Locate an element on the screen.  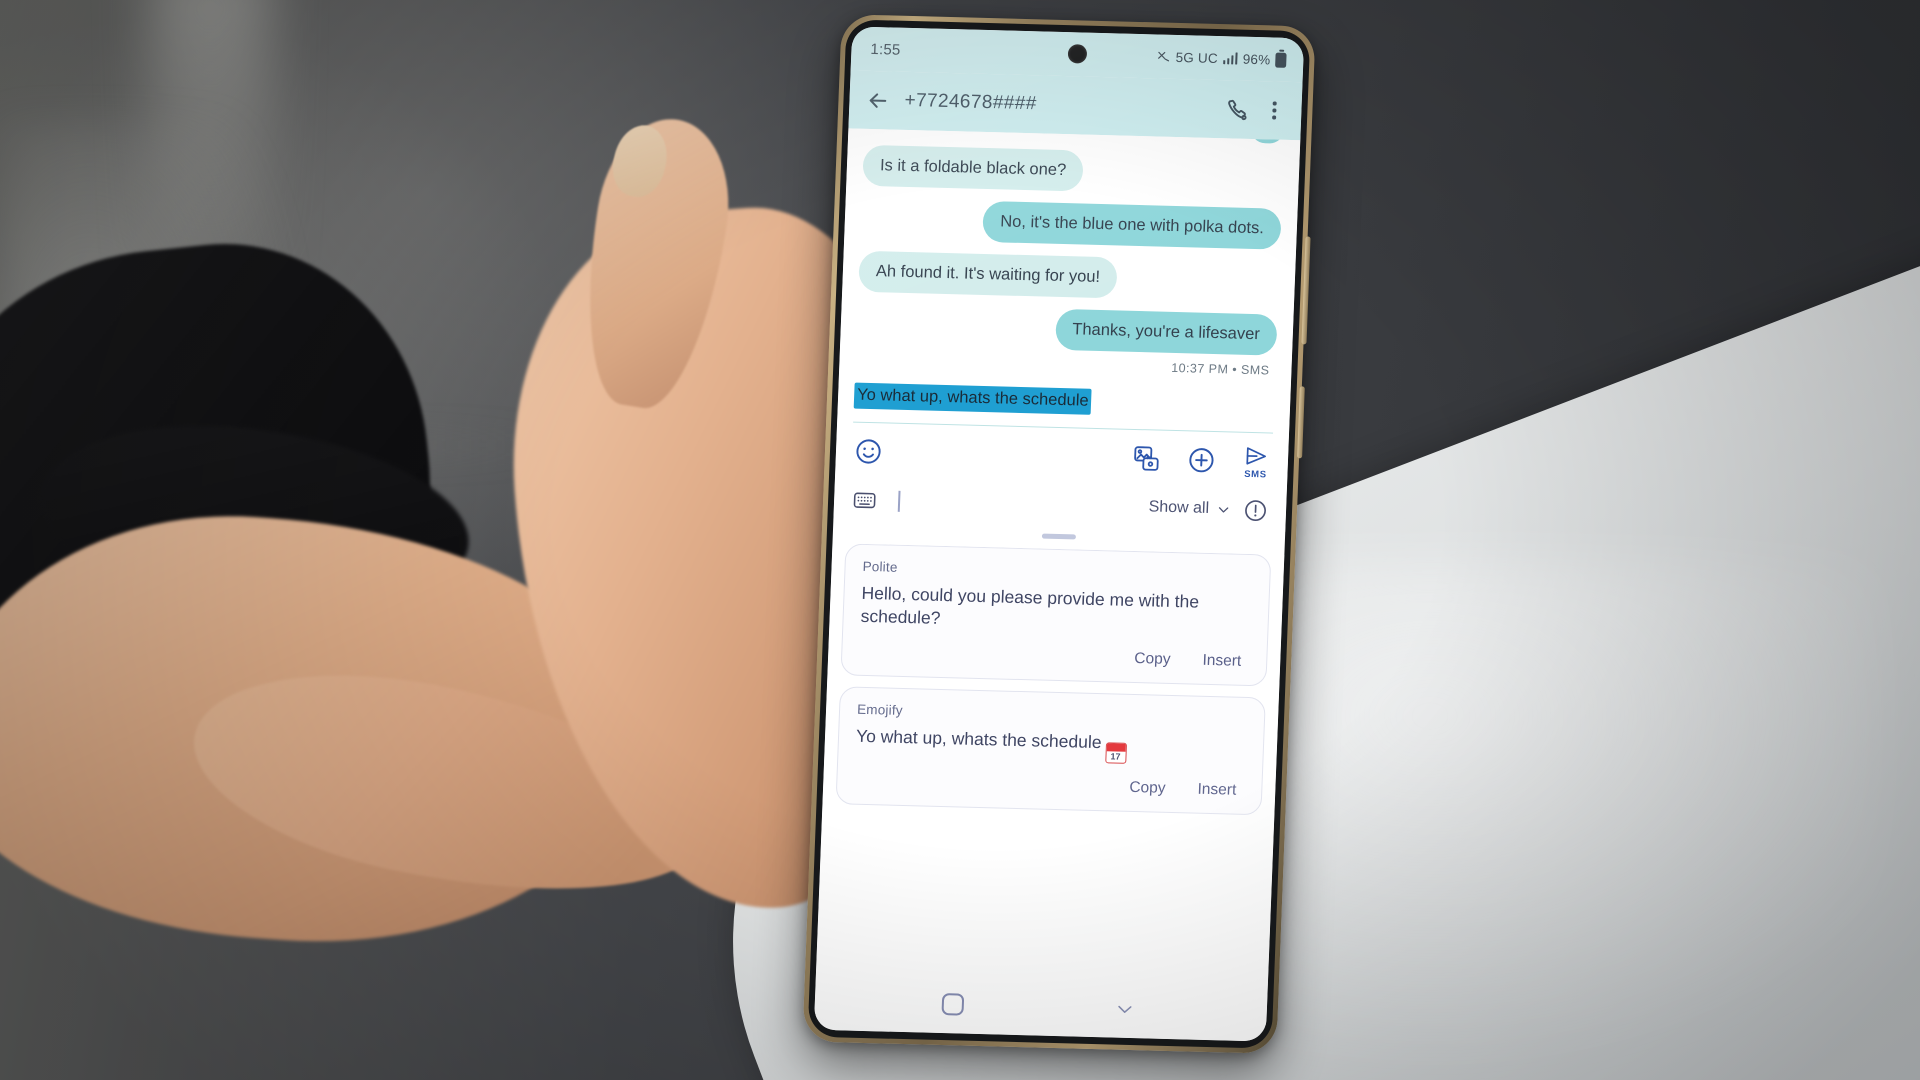
message-bubble: Ah found it. It's waiting for you! is located at coordinates (988, 274).